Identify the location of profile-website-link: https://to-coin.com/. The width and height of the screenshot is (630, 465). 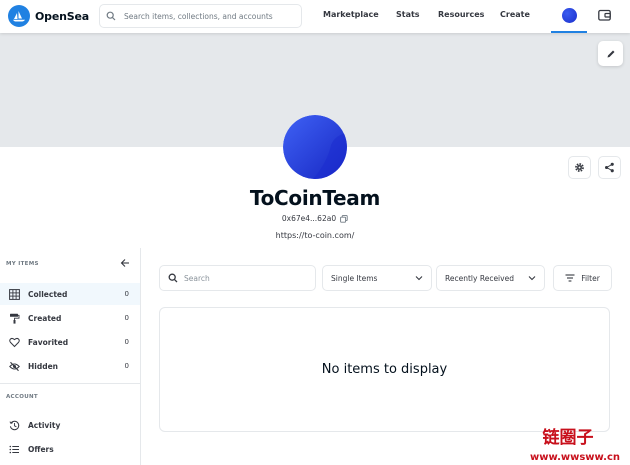
(315, 235).